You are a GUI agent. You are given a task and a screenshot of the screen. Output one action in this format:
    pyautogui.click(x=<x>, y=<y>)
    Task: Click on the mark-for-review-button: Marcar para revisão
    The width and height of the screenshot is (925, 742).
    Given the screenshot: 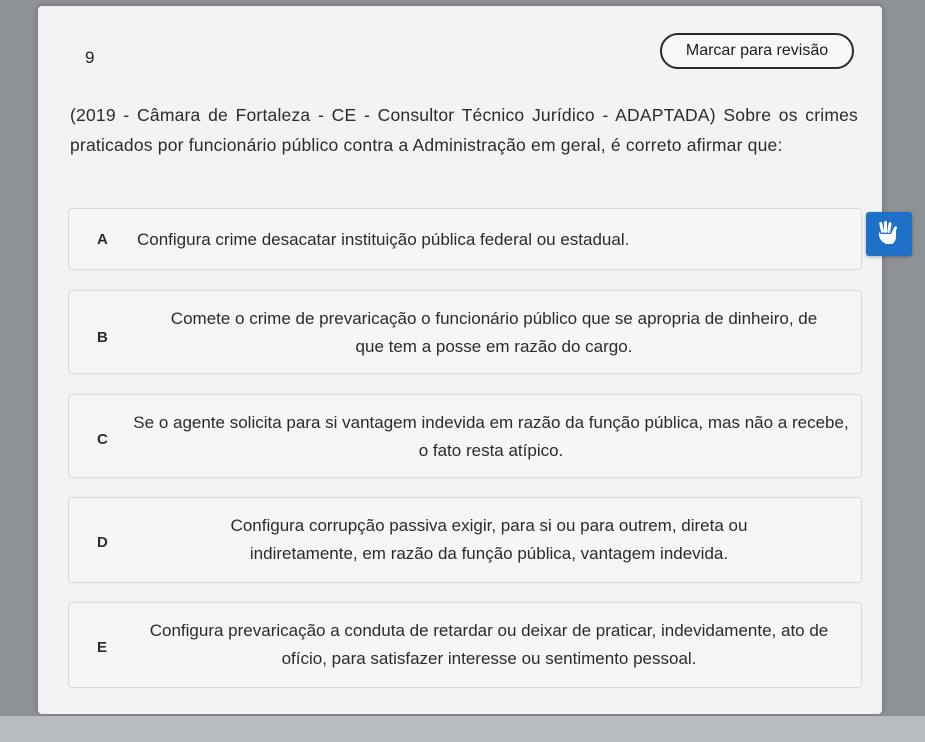 What is the action you would take?
    pyautogui.click(x=757, y=51)
    